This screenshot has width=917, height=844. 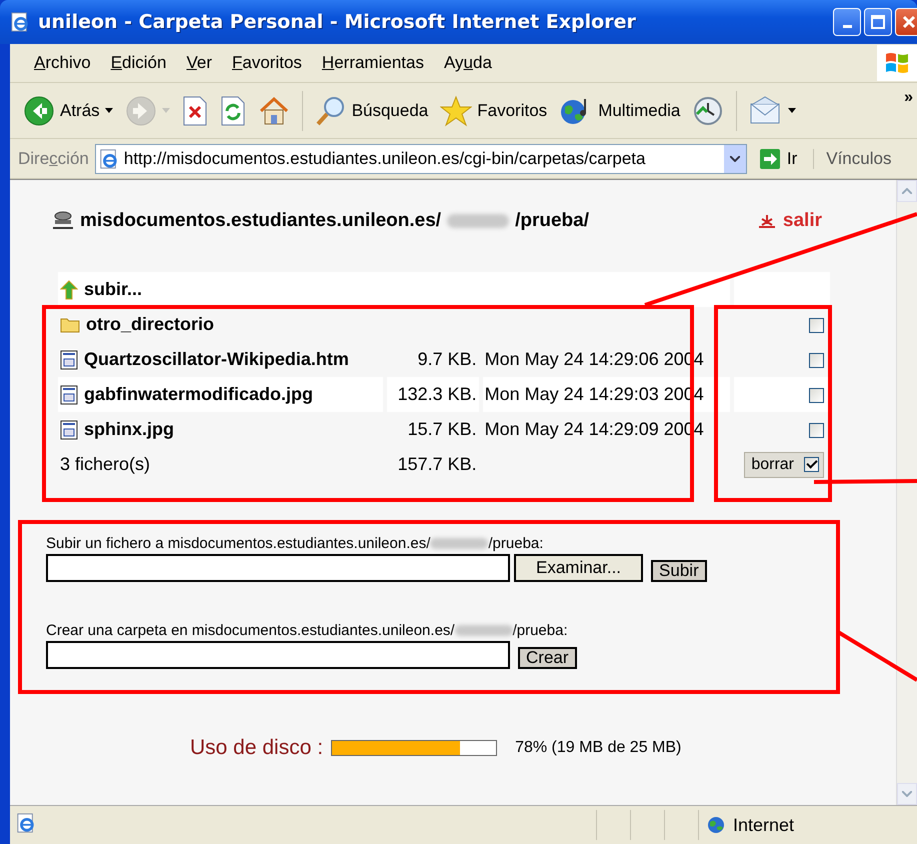 I want to click on maximize-icon, so click(x=878, y=22).